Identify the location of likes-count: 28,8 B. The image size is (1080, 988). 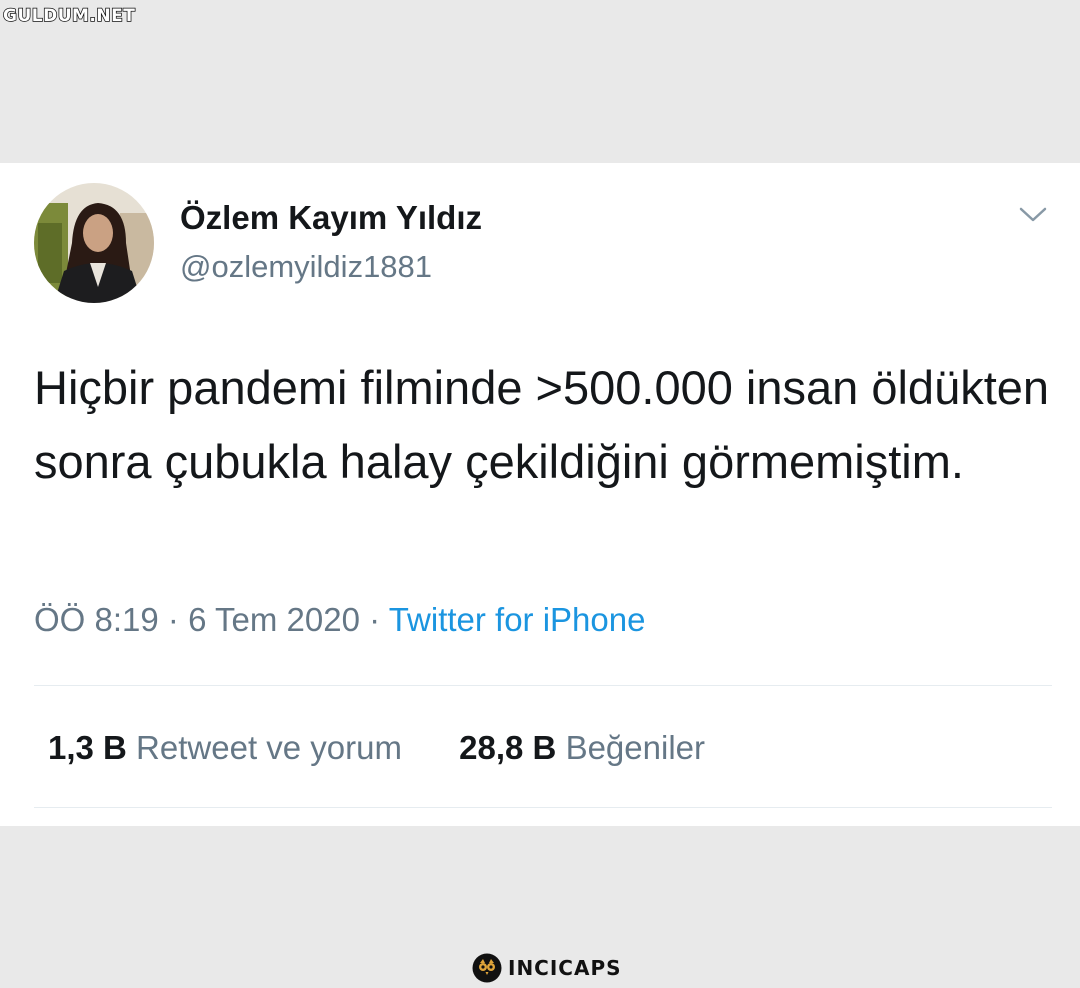
(508, 747).